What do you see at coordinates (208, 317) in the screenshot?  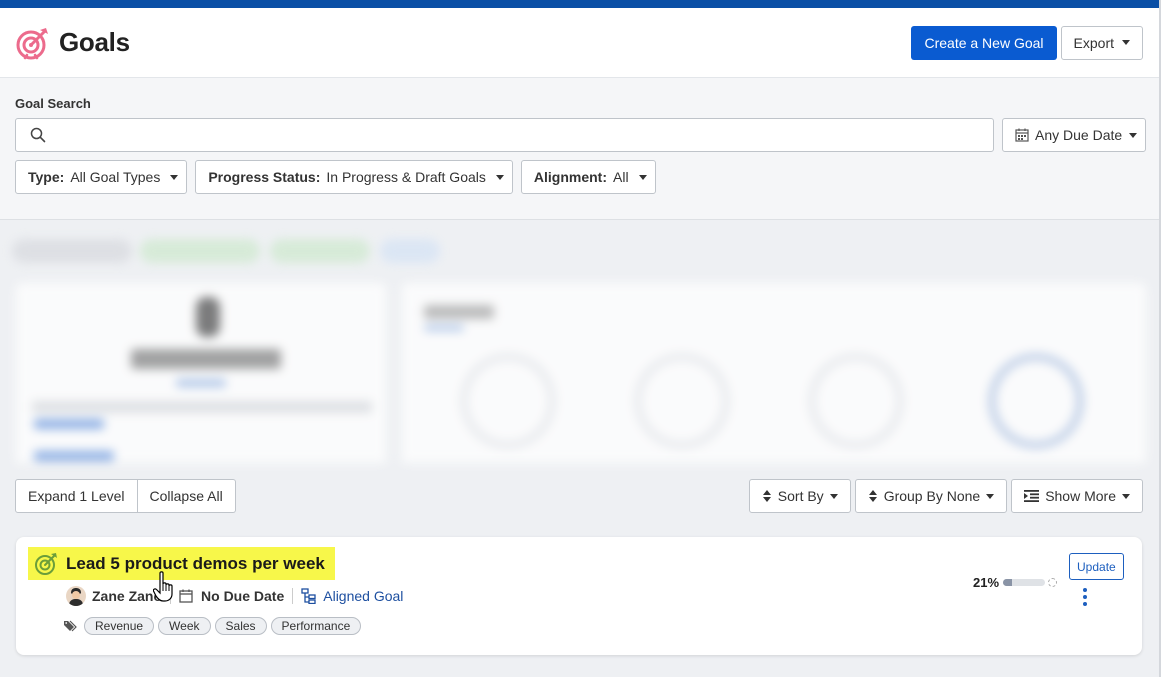 I see `blurred-trophy` at bounding box center [208, 317].